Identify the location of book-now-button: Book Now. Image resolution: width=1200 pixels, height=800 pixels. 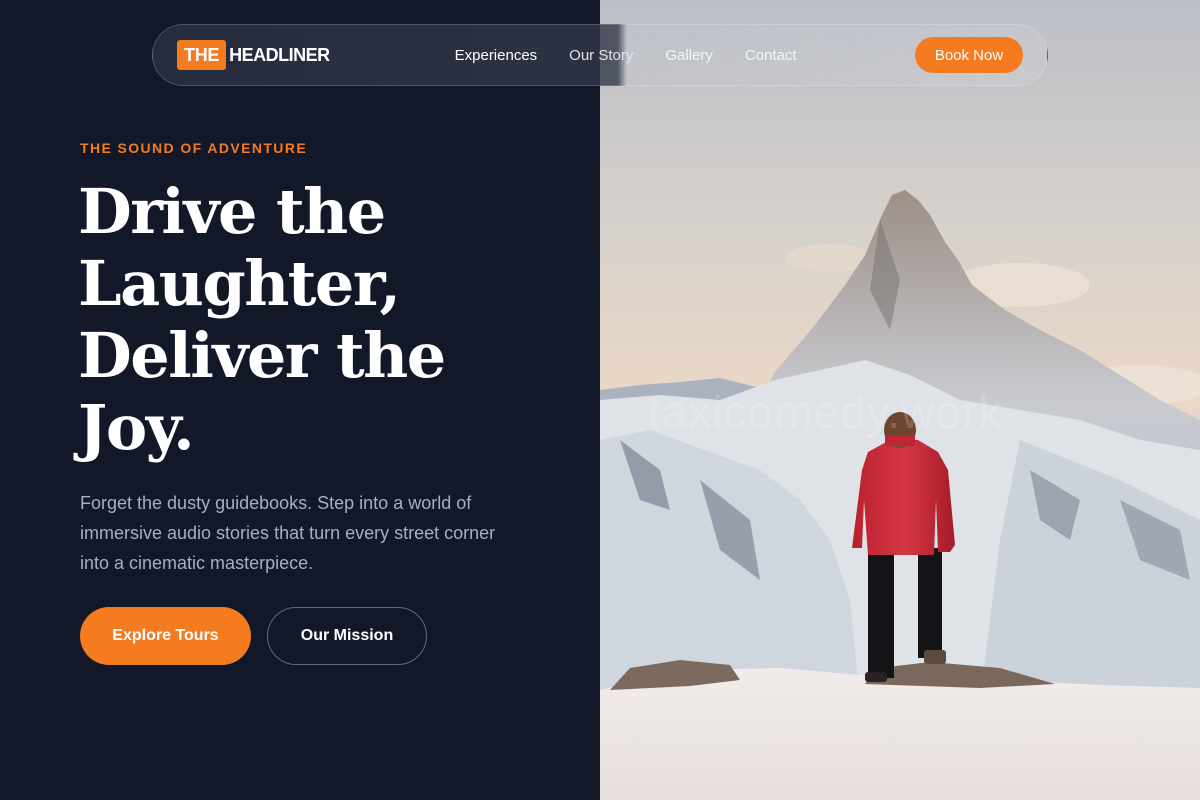
(969, 55).